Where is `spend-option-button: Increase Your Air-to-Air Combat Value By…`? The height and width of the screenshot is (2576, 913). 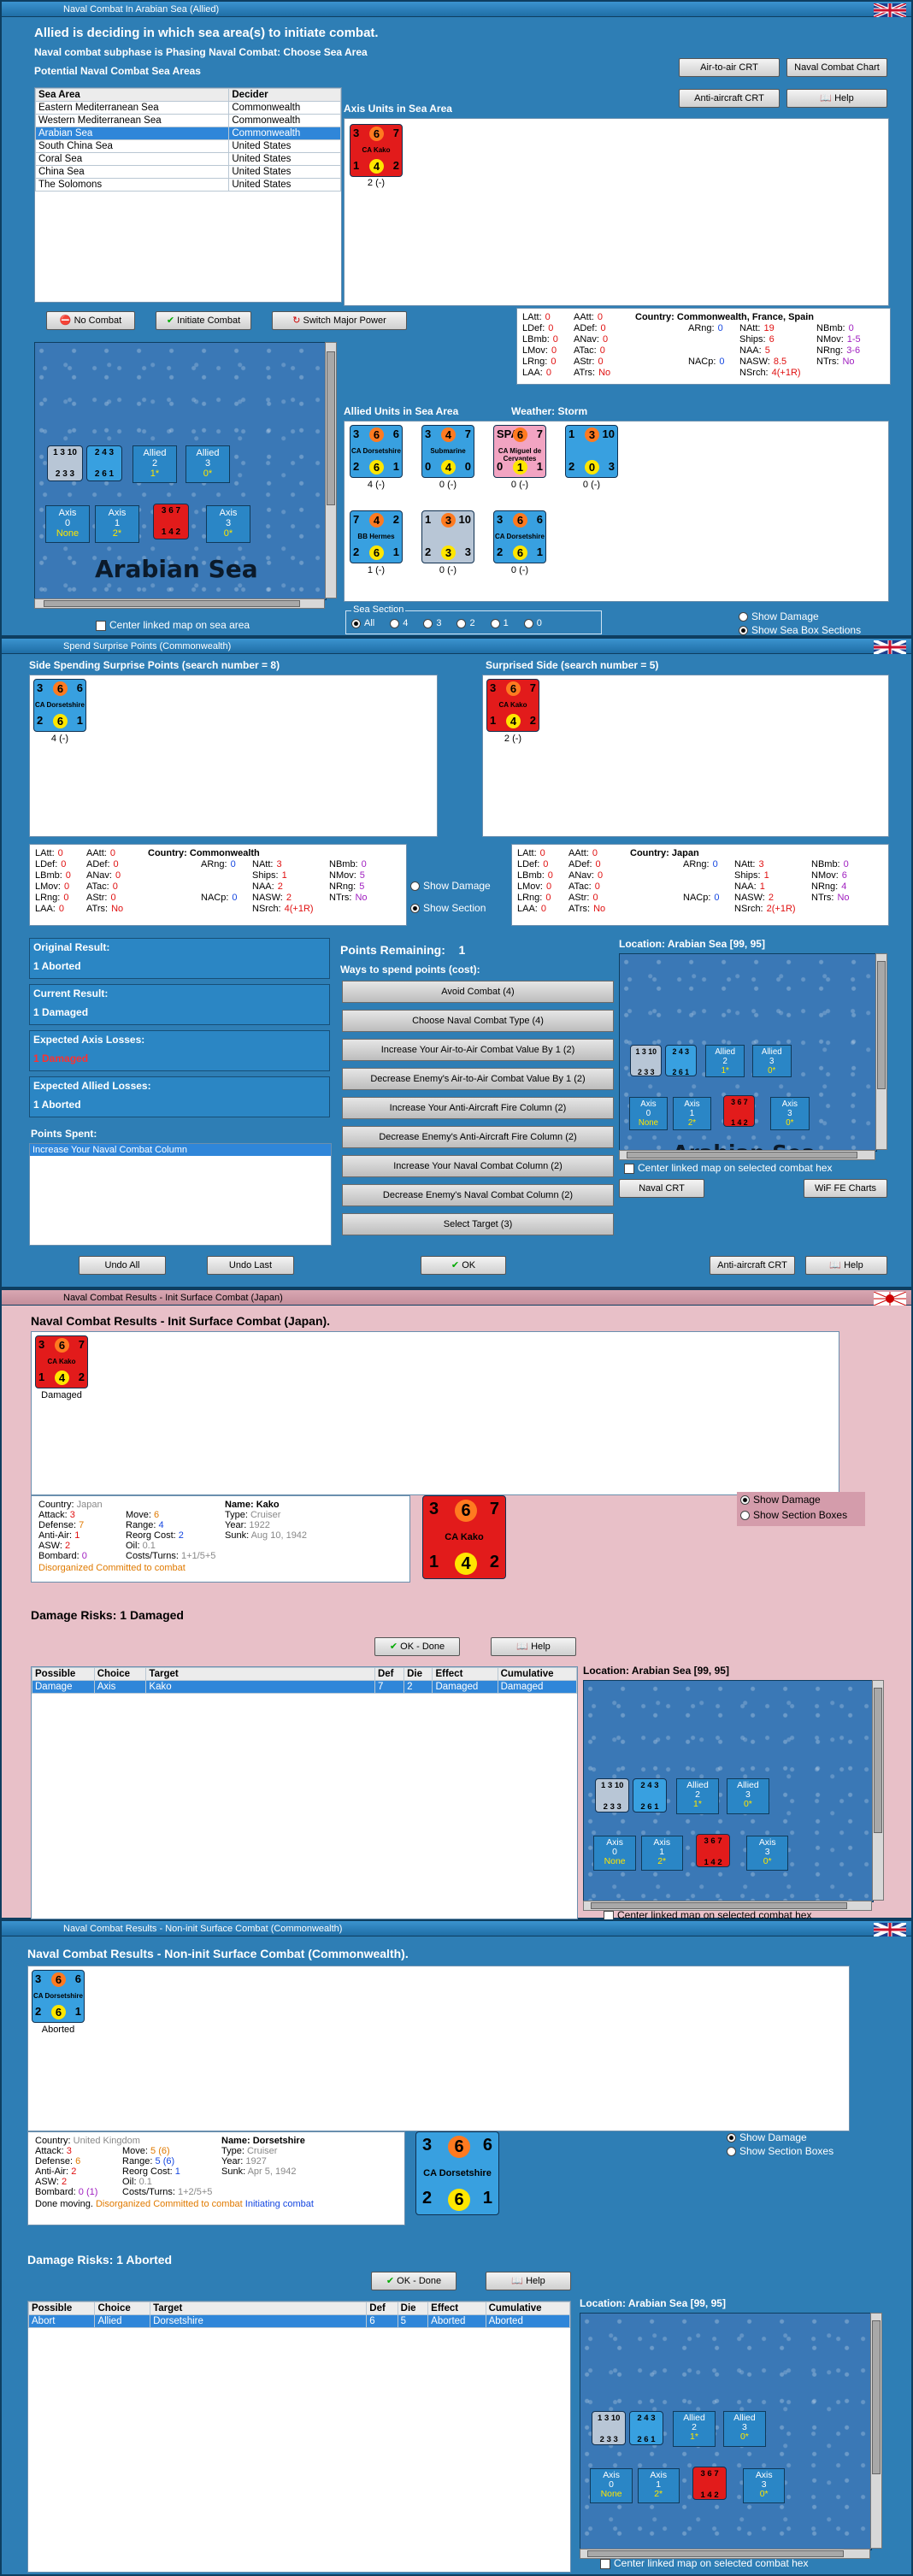 spend-option-button: Increase Your Air-to-Air Combat Value By… is located at coordinates (478, 1050).